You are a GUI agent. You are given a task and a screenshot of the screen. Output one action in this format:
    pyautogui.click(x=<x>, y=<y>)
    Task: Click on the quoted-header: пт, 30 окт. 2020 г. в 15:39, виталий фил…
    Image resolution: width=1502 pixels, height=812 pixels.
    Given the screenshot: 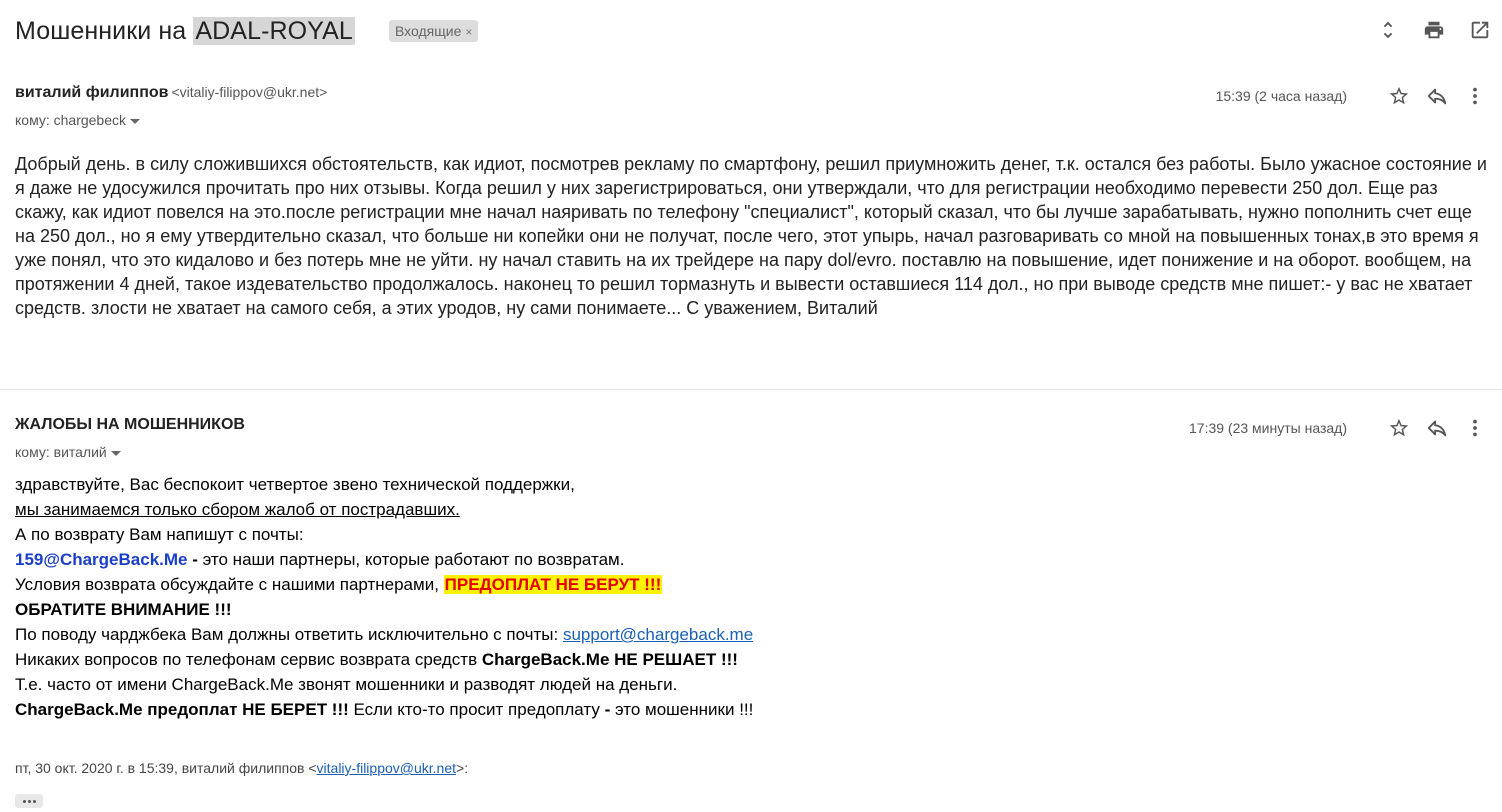 What is the action you would take?
    pyautogui.click(x=241, y=768)
    